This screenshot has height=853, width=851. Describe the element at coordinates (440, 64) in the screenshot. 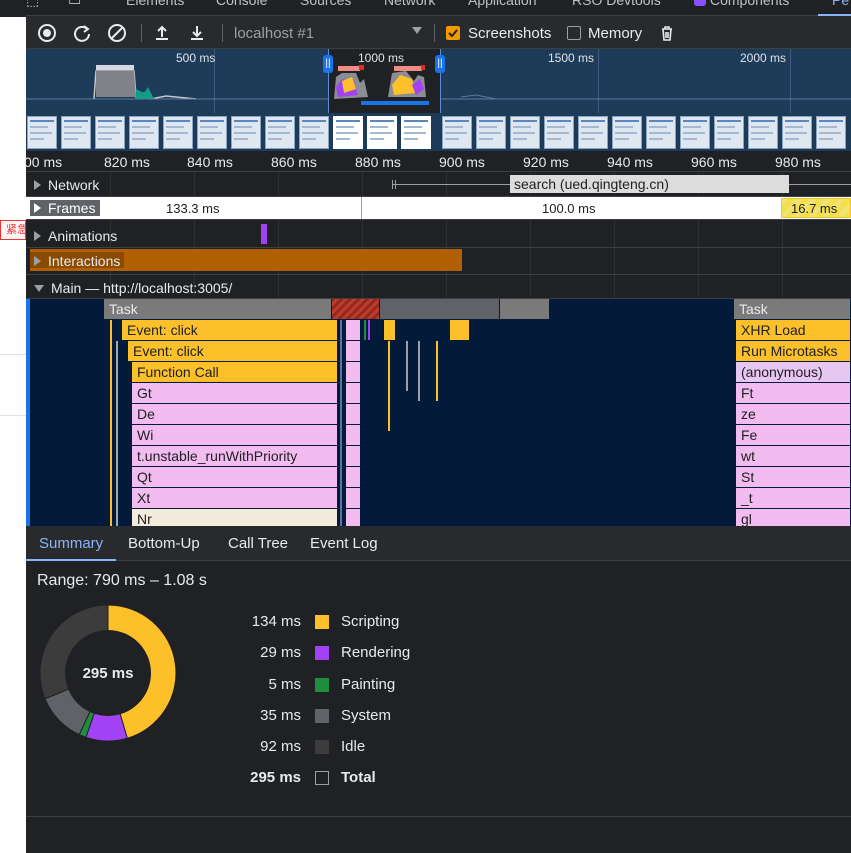

I see `right-range-handle: ||` at that location.